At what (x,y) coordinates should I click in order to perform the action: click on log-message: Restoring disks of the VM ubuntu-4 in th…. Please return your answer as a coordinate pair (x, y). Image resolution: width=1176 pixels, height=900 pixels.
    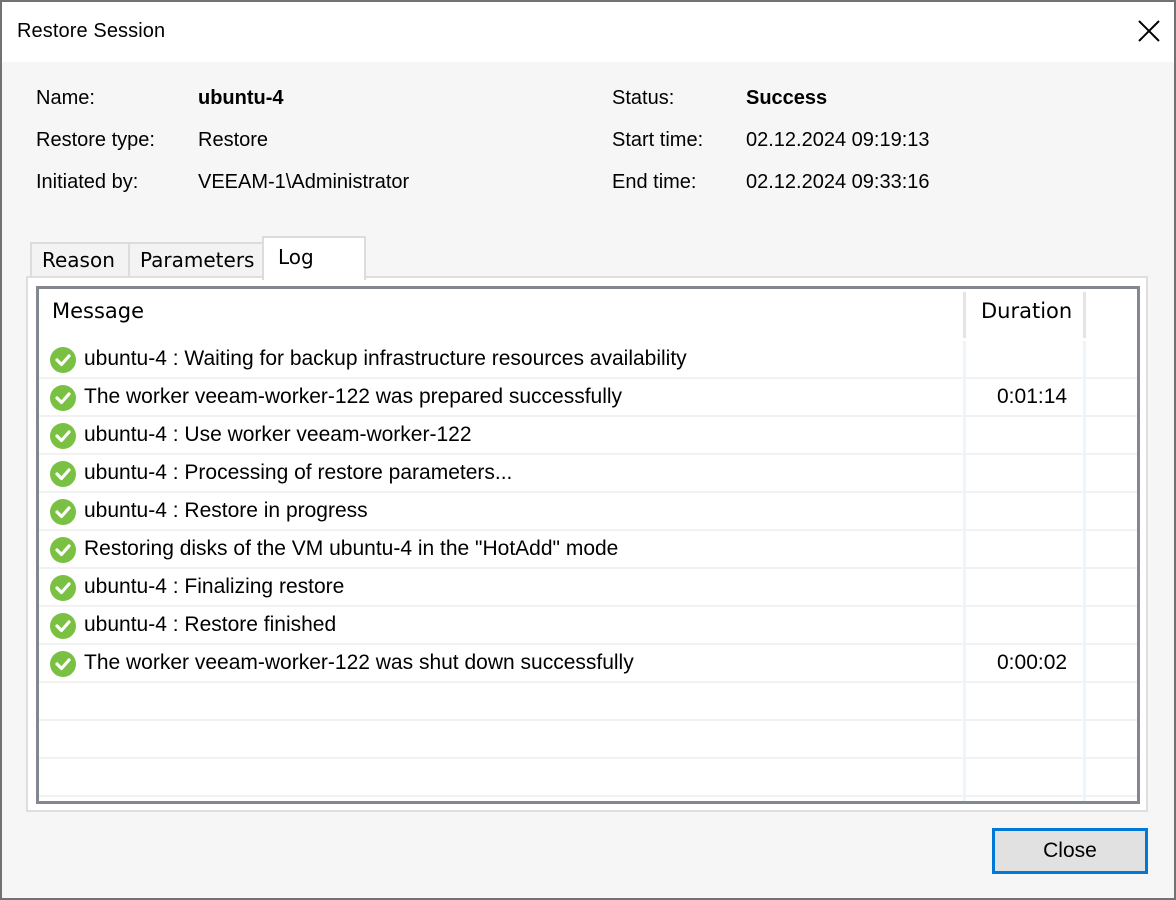
    Looking at the image, I should click on (351, 548).